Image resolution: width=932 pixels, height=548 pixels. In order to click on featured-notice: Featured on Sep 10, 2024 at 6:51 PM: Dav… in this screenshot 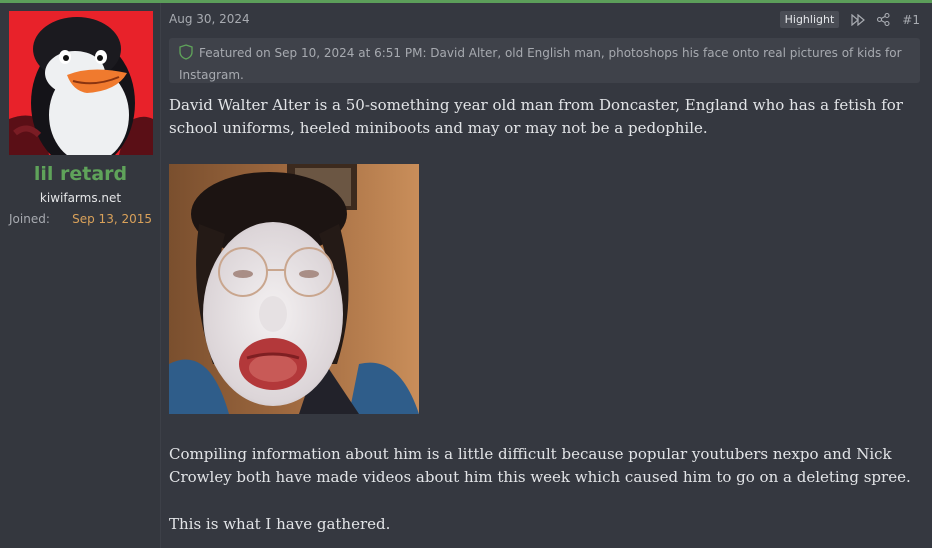, I will do `click(544, 60)`.